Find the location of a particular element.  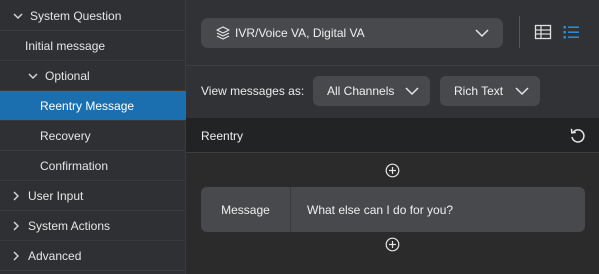

add-message-below-icon is located at coordinates (392, 244).